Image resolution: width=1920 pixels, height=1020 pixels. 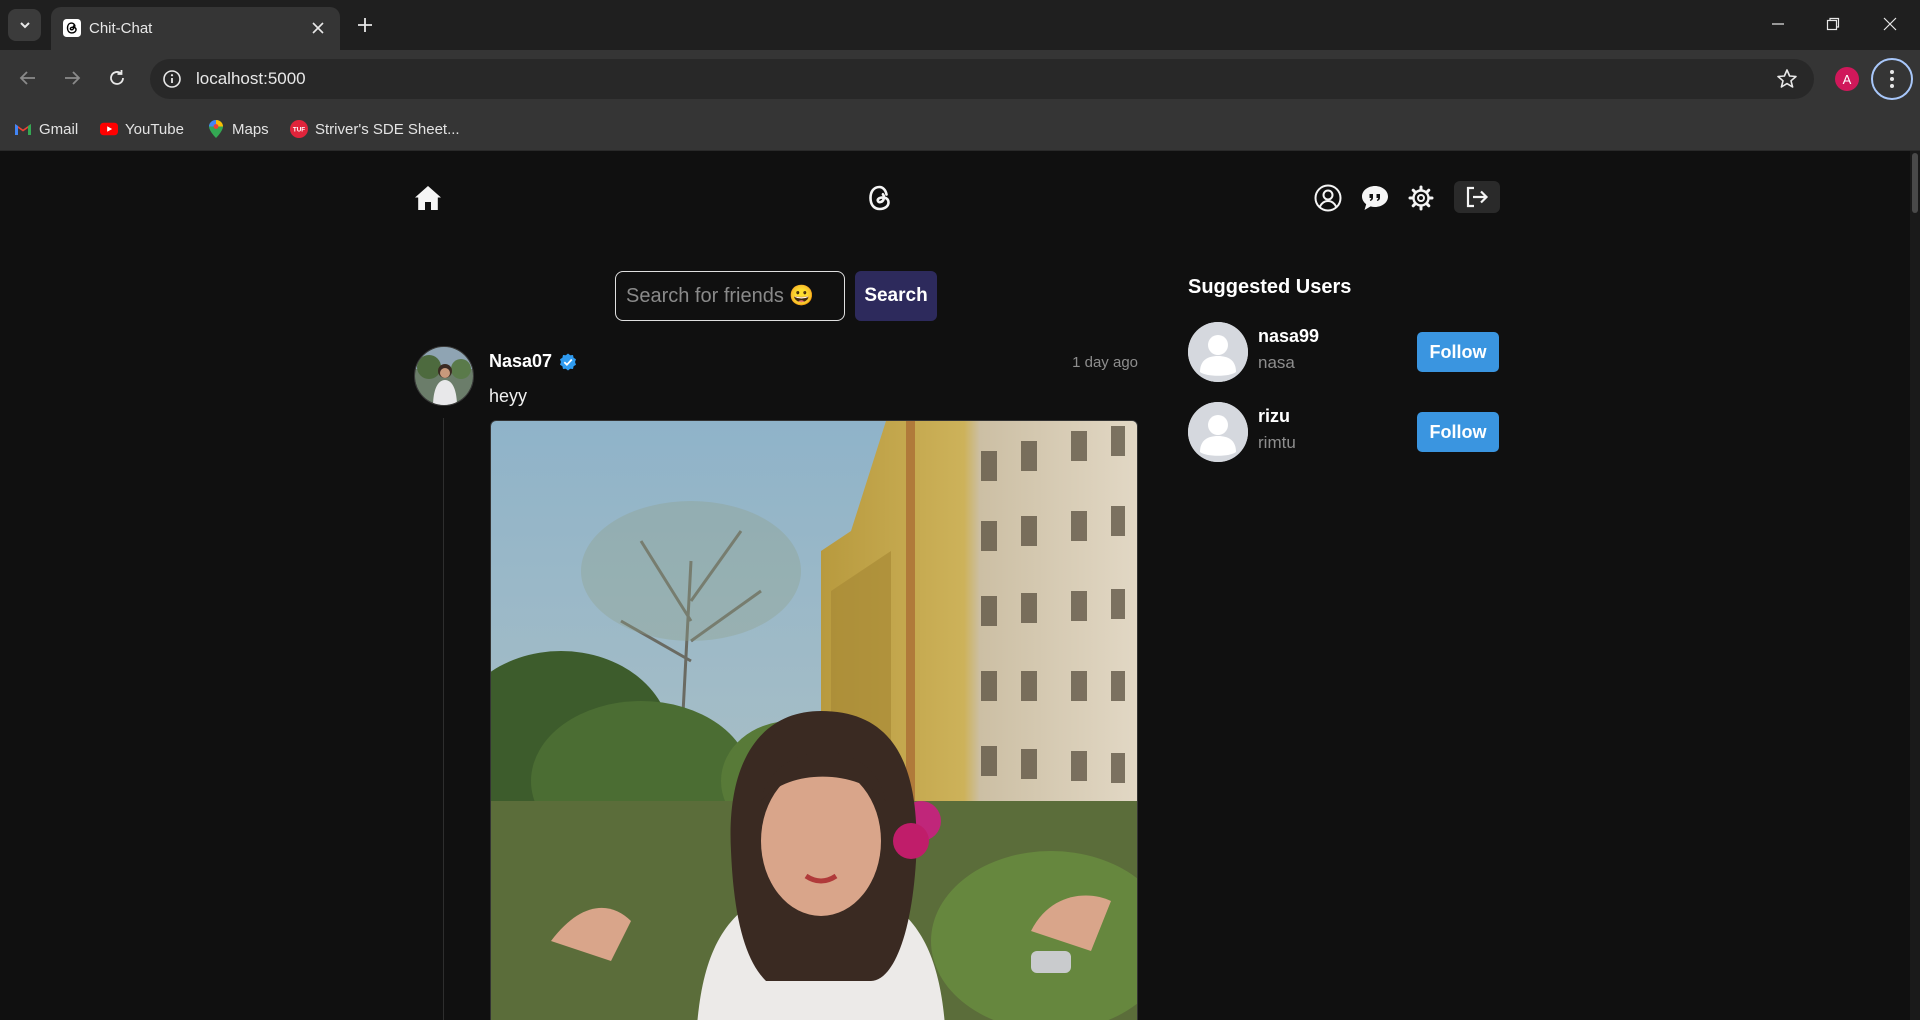 I want to click on new-tab-button, so click(x=365, y=25).